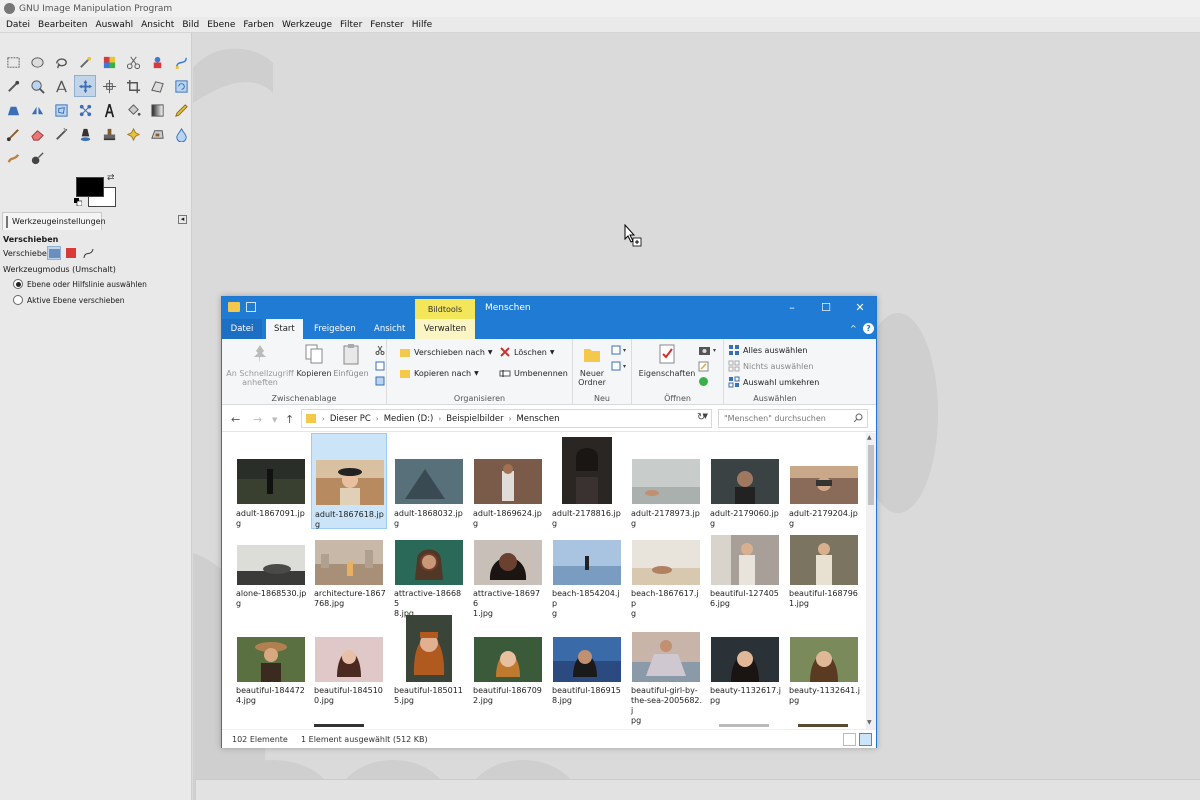 This screenshot has height=800, width=1200. I want to click on copy-button: Kopieren, so click(314, 360).